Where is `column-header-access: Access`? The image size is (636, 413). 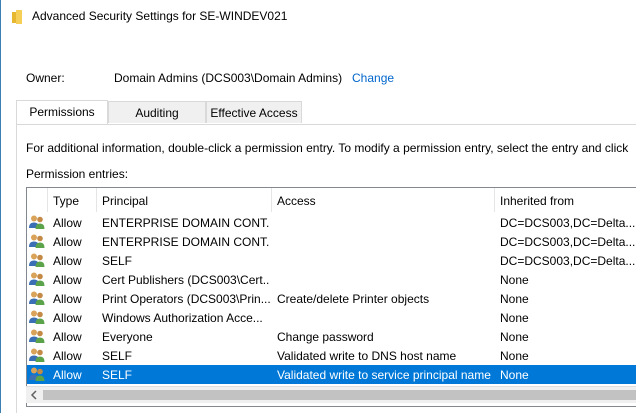 column-header-access: Access is located at coordinates (383, 200).